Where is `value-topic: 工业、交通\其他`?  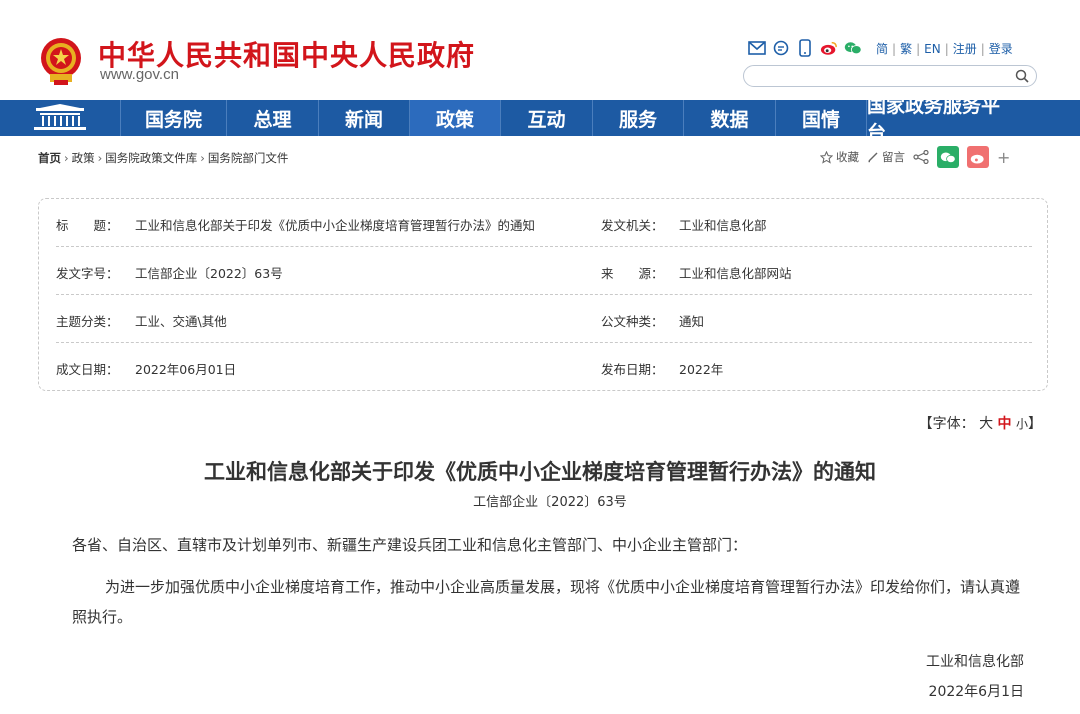 value-topic: 工业、交通\其他 is located at coordinates (181, 321).